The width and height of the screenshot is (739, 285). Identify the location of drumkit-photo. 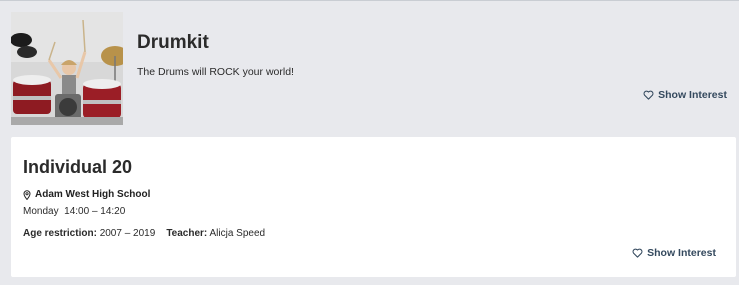
(67, 68).